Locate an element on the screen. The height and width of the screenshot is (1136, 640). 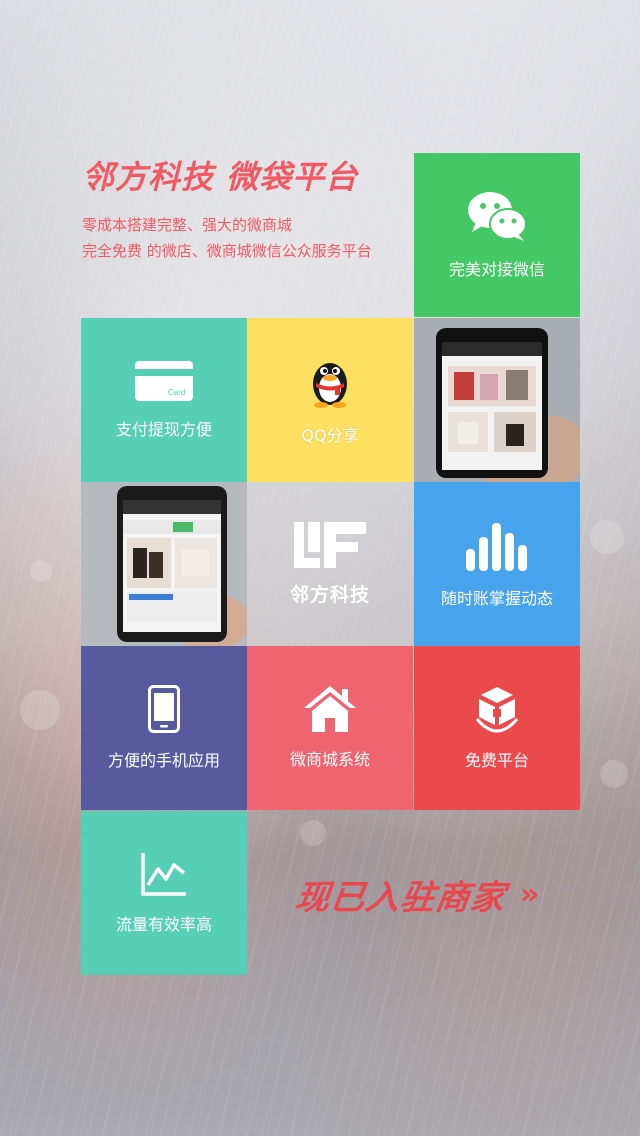
wechat-icon is located at coordinates (497, 216).